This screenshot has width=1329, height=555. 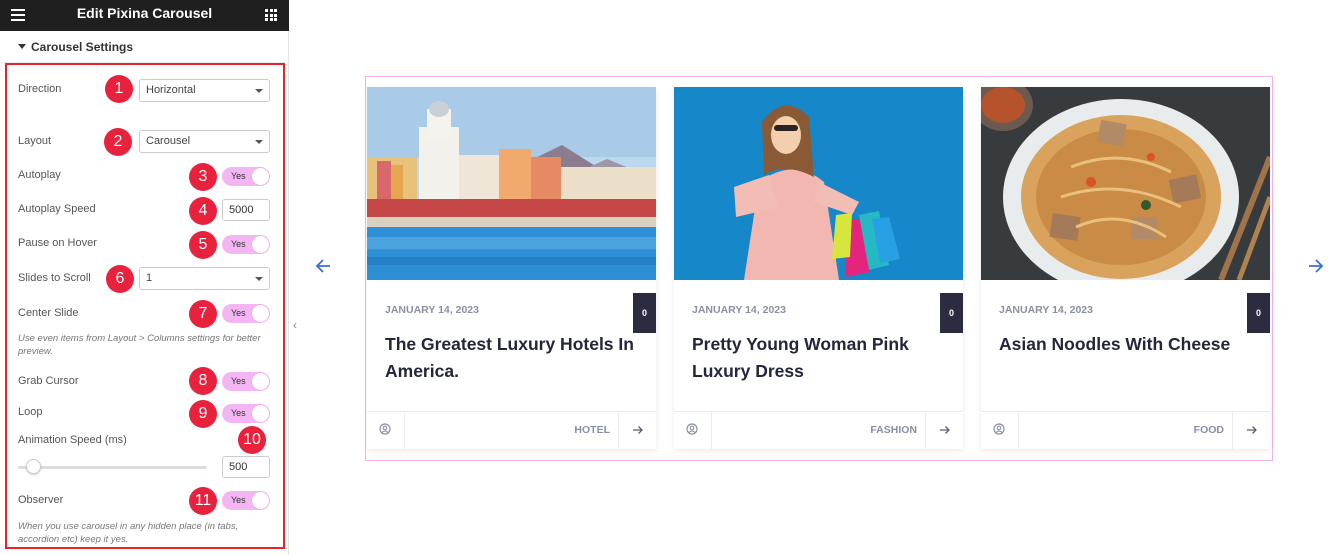 What do you see at coordinates (35, 141) in the screenshot?
I see `layout-label: Layout` at bounding box center [35, 141].